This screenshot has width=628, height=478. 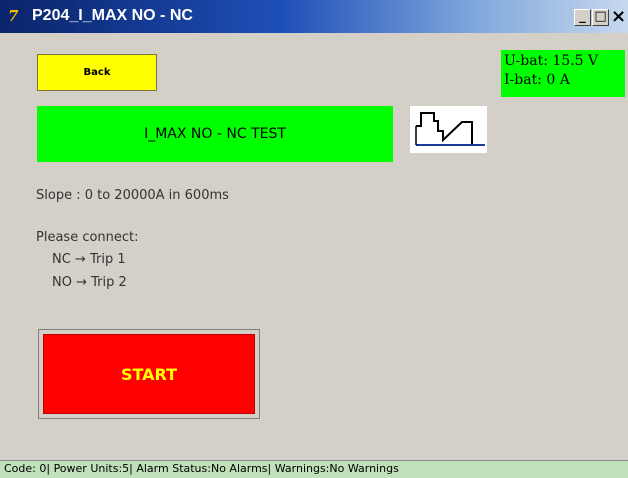 I want to click on close-button: ×, so click(x=618, y=17).